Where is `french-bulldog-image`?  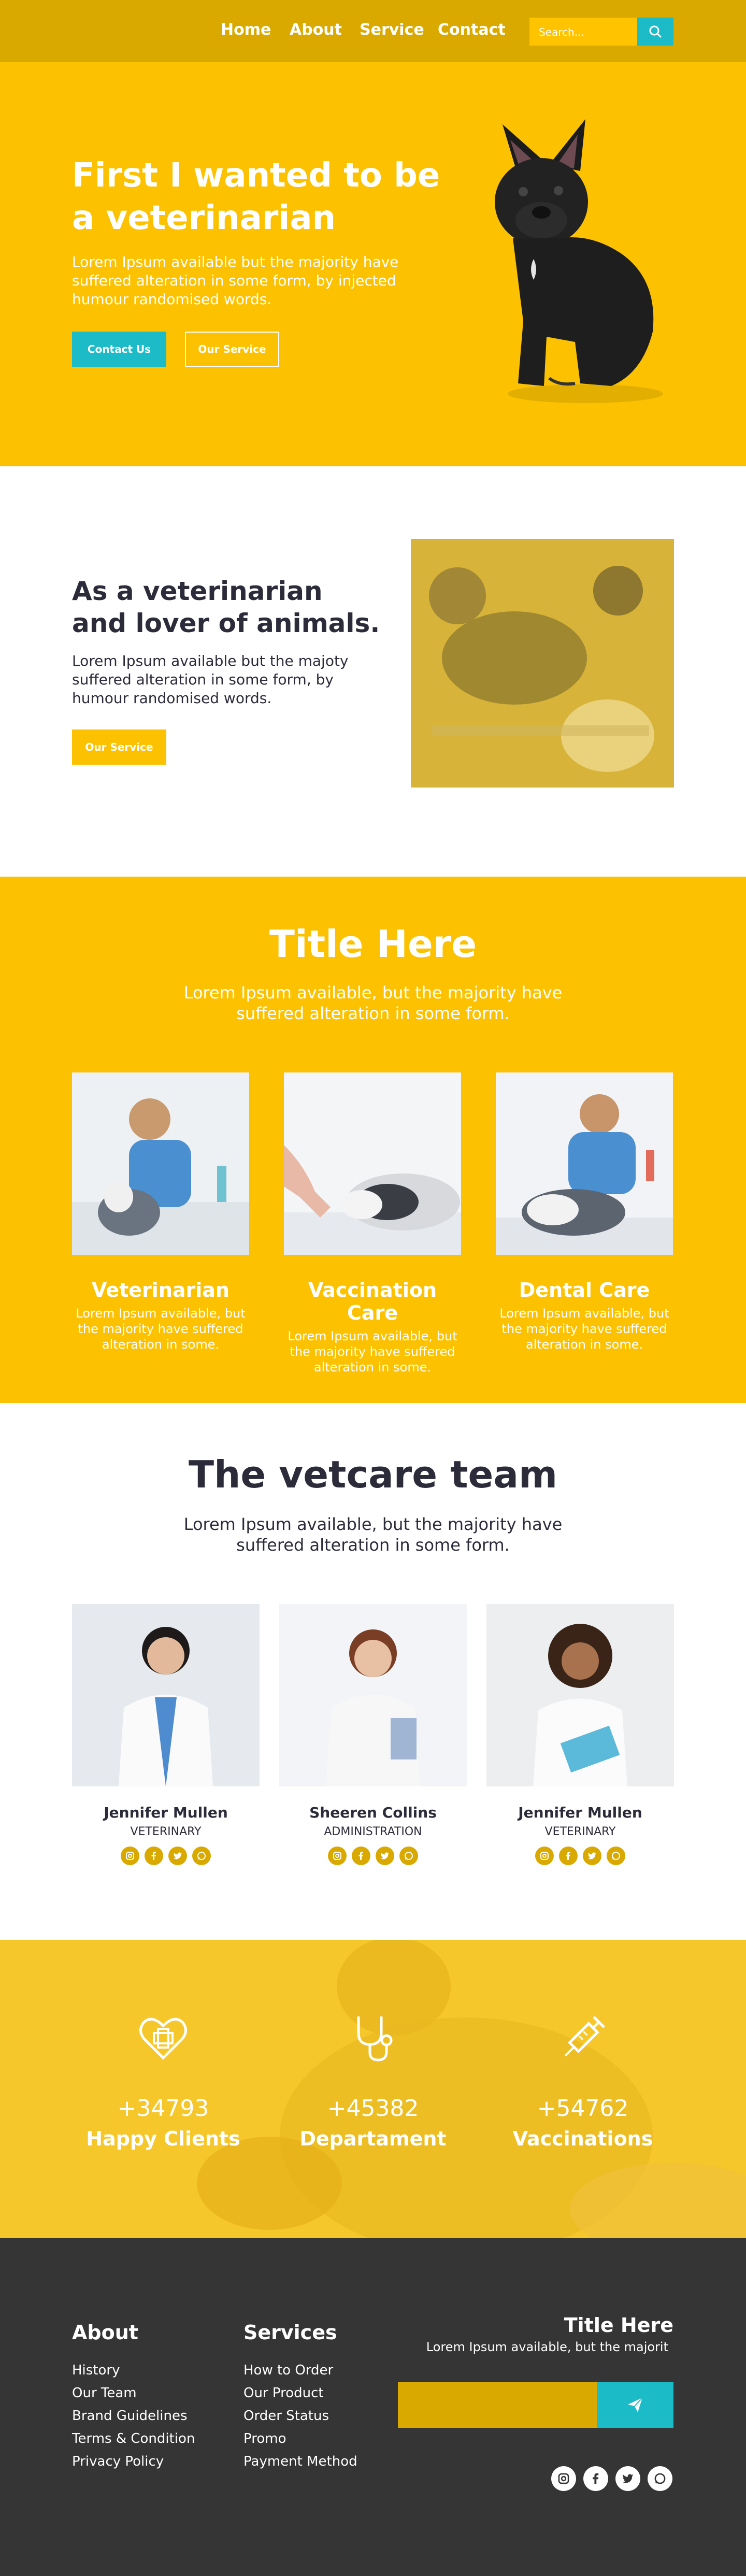
french-bulldog-image is located at coordinates (579, 261).